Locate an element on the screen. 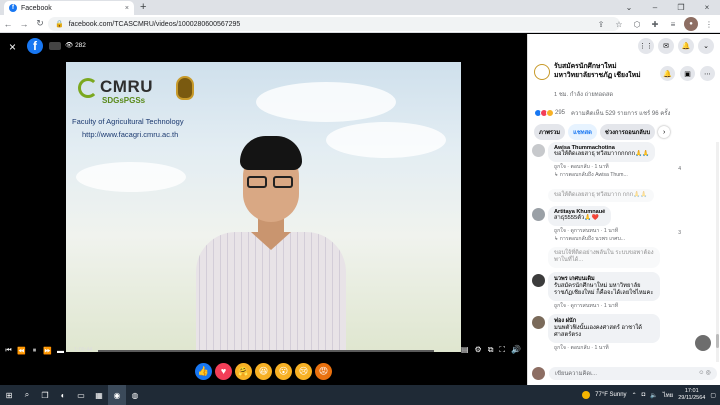 The width and height of the screenshot is (720, 405). bookmark-star-icon: ☆ is located at coordinates (619, 24).